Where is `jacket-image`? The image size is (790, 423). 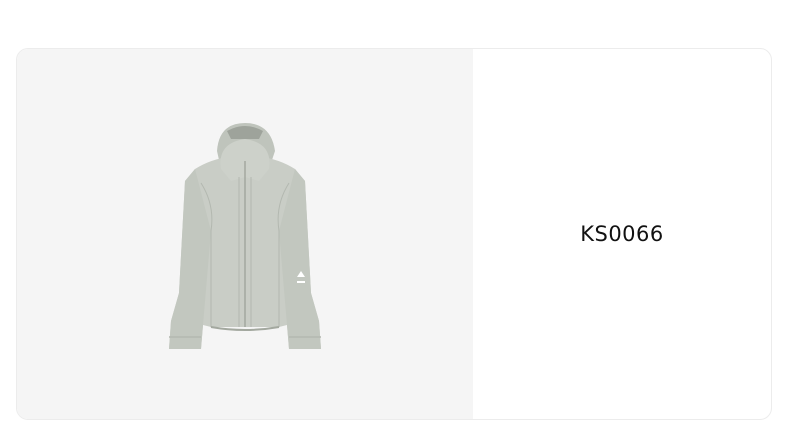
jacket-image is located at coordinates (245, 236).